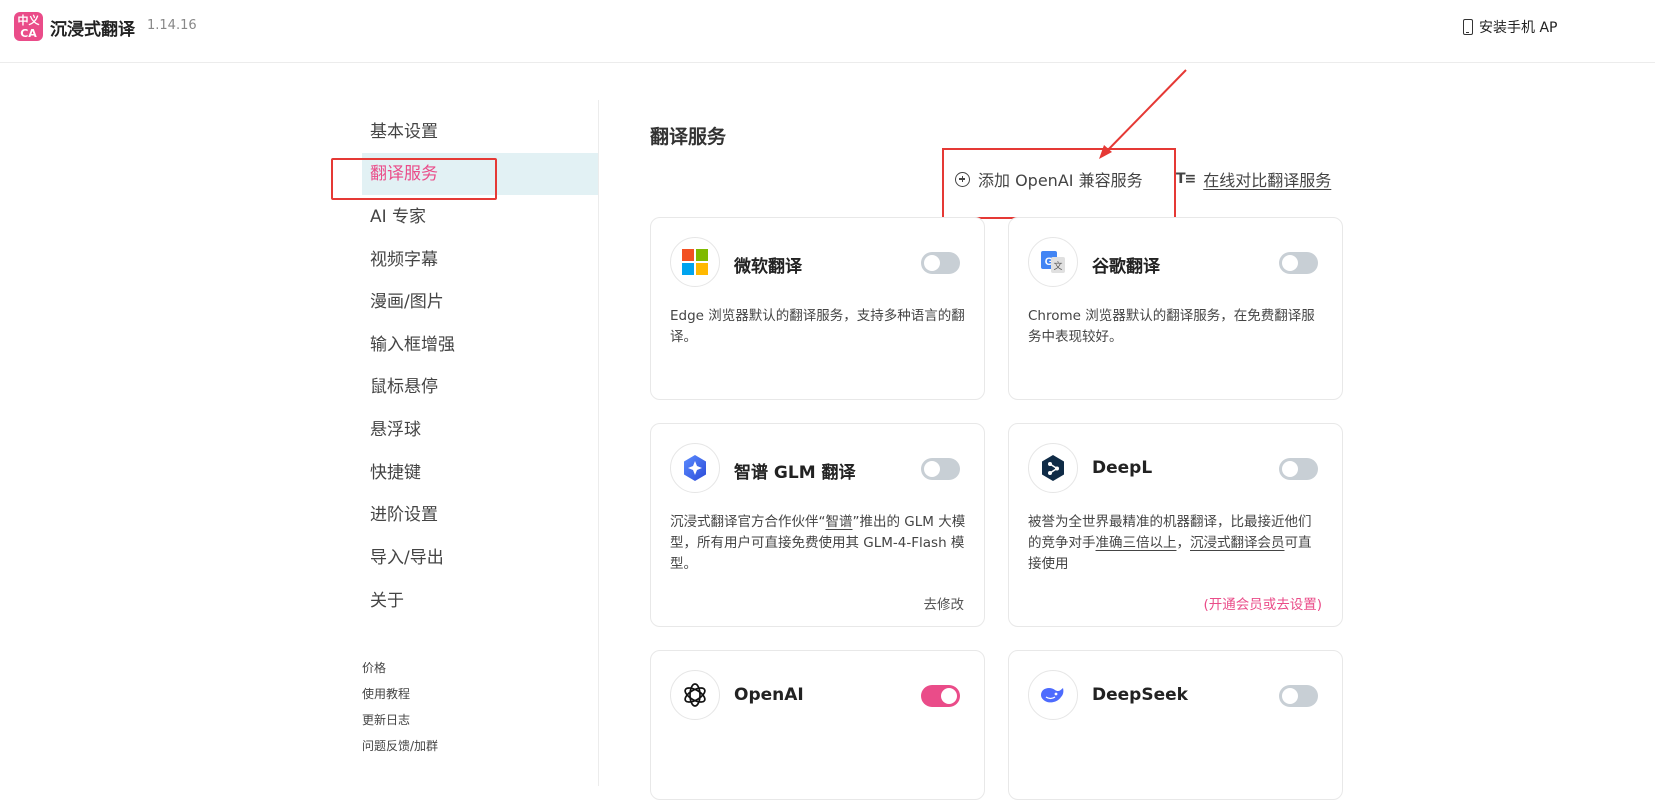  Describe the element at coordinates (1126, 267) in the screenshot. I see `service-name: 谷歌翻译` at that location.